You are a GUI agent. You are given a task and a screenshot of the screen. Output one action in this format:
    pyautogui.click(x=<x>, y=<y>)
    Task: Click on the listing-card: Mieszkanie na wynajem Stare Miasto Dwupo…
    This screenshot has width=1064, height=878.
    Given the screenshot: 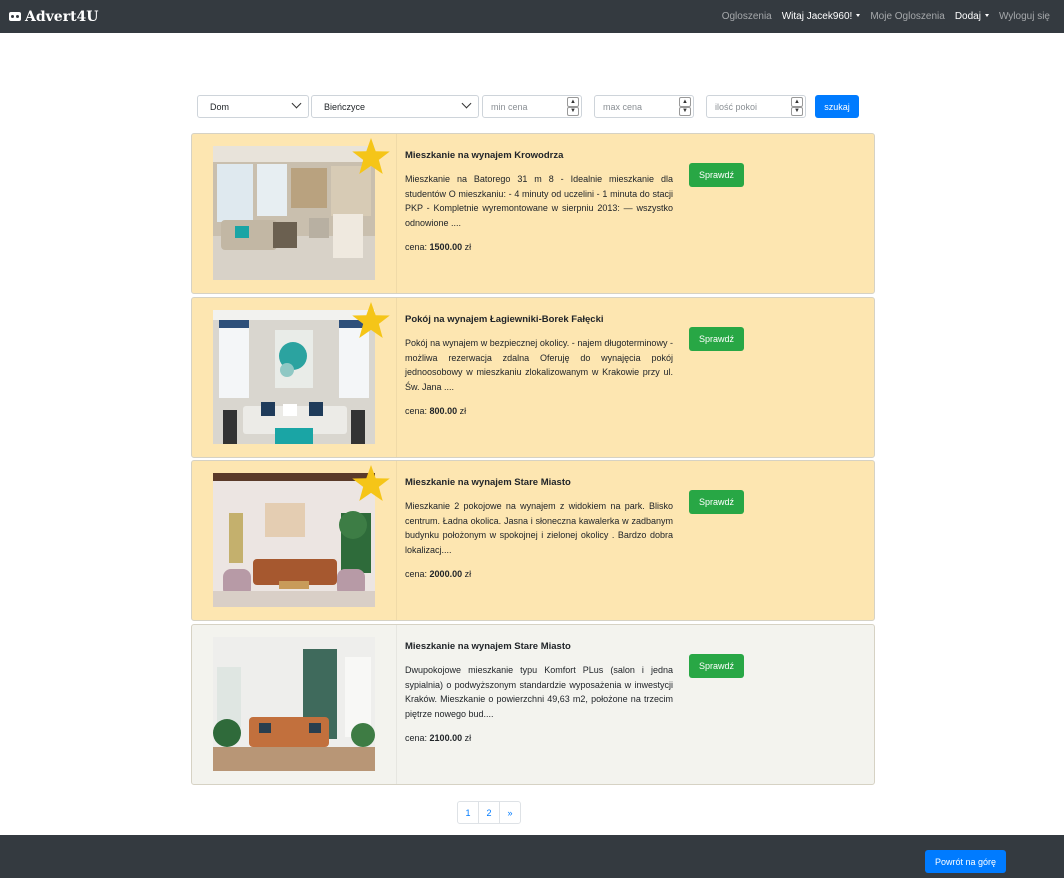 What is the action you would take?
    pyautogui.click(x=533, y=704)
    